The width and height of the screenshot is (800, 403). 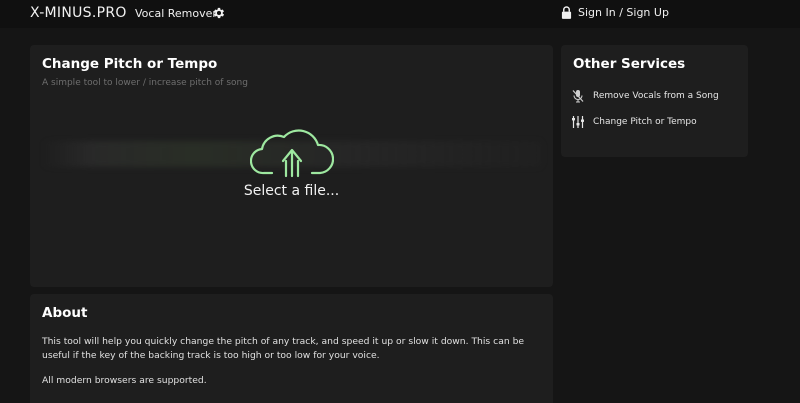 What do you see at coordinates (656, 96) in the screenshot?
I see `service-remove-vocals-label: Remove Vocals from a Song` at bounding box center [656, 96].